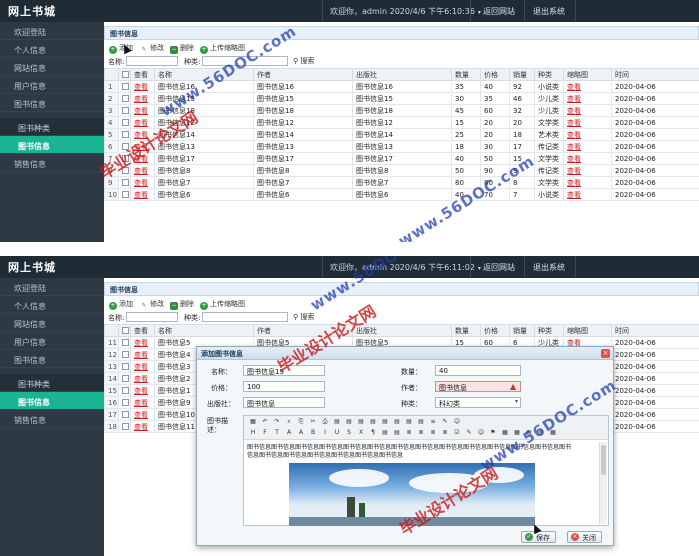 This screenshot has height=556, width=699. I want to click on sidebar-item-profile: 个人信息, so click(52, 49).